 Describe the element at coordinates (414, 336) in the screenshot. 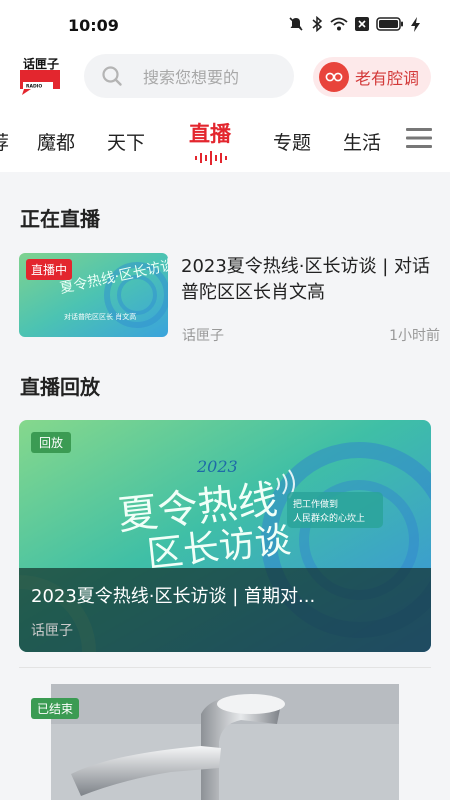

I see `live-item-time: 1小时前` at that location.